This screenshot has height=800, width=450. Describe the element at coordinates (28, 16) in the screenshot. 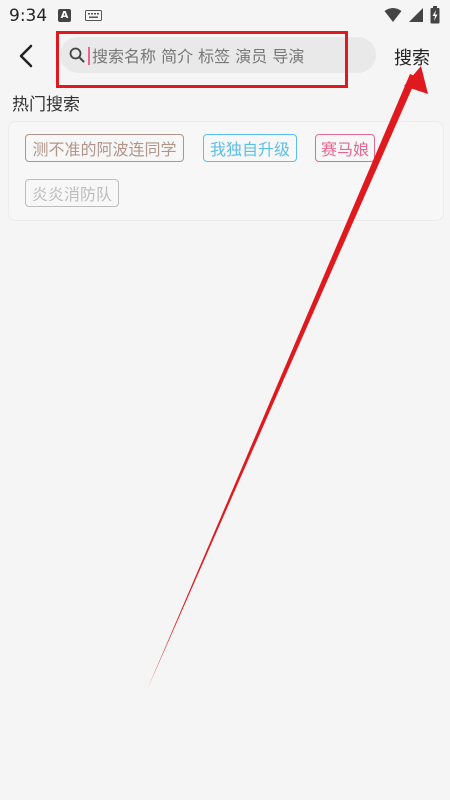

I see `status-time: 9:34` at that location.